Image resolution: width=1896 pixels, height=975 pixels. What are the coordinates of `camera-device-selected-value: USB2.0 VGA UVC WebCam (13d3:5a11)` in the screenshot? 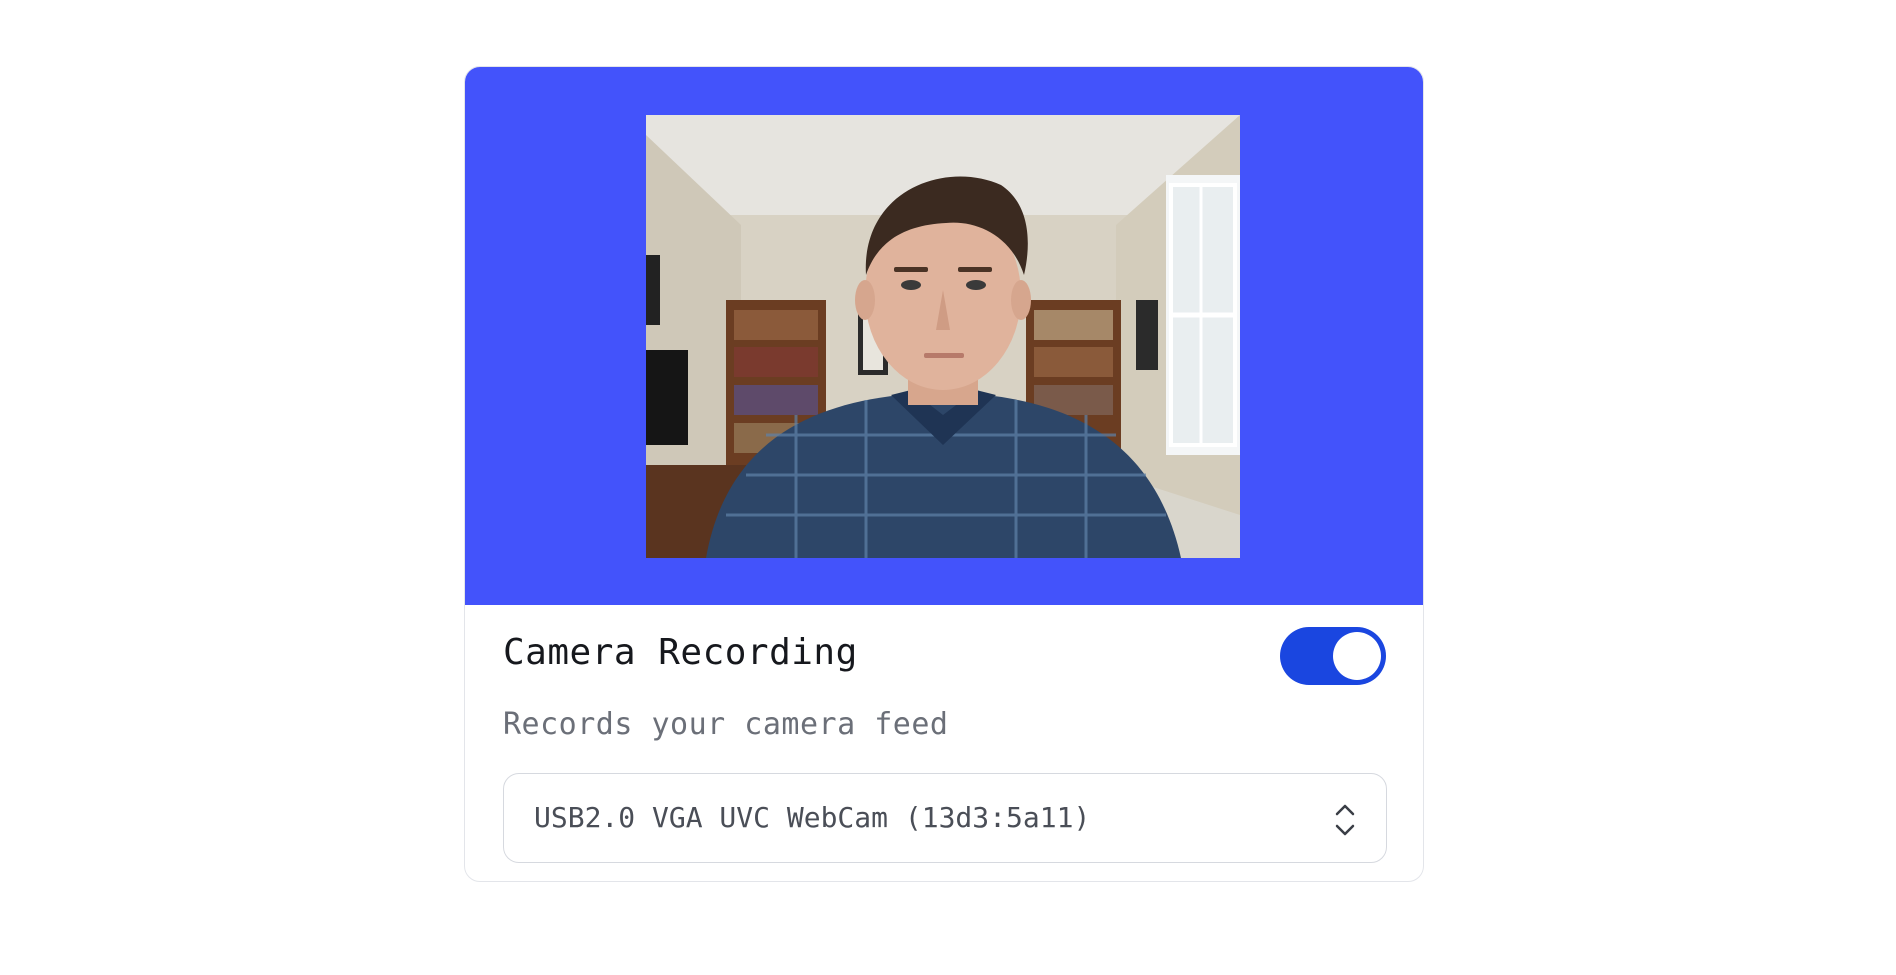 It's located at (812, 817).